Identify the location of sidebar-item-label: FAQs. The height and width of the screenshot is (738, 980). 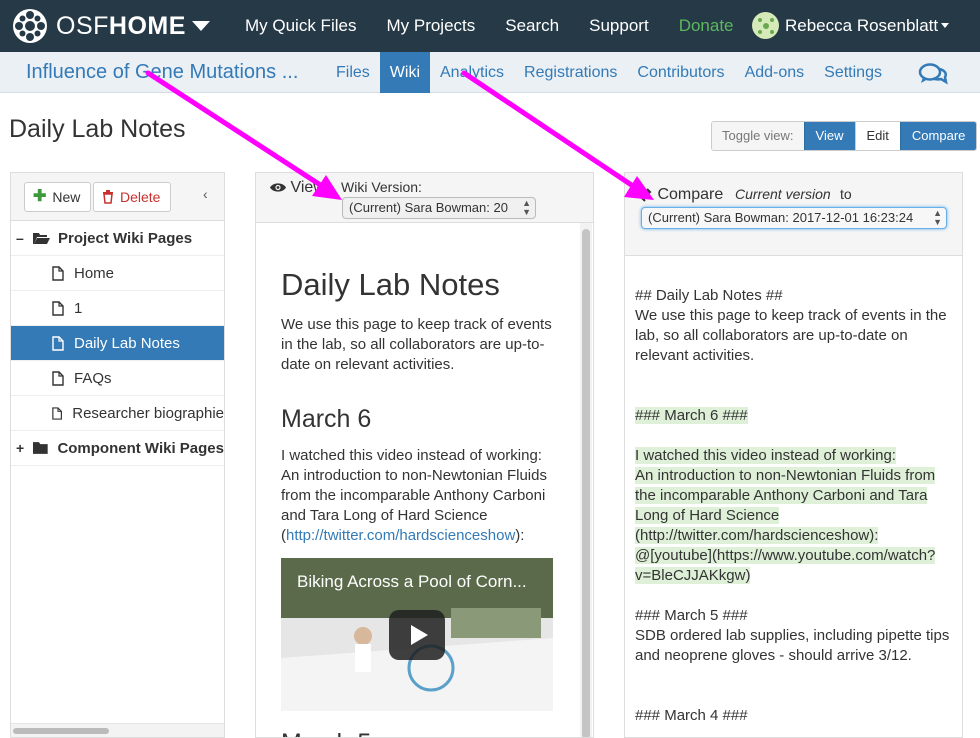
(93, 378).